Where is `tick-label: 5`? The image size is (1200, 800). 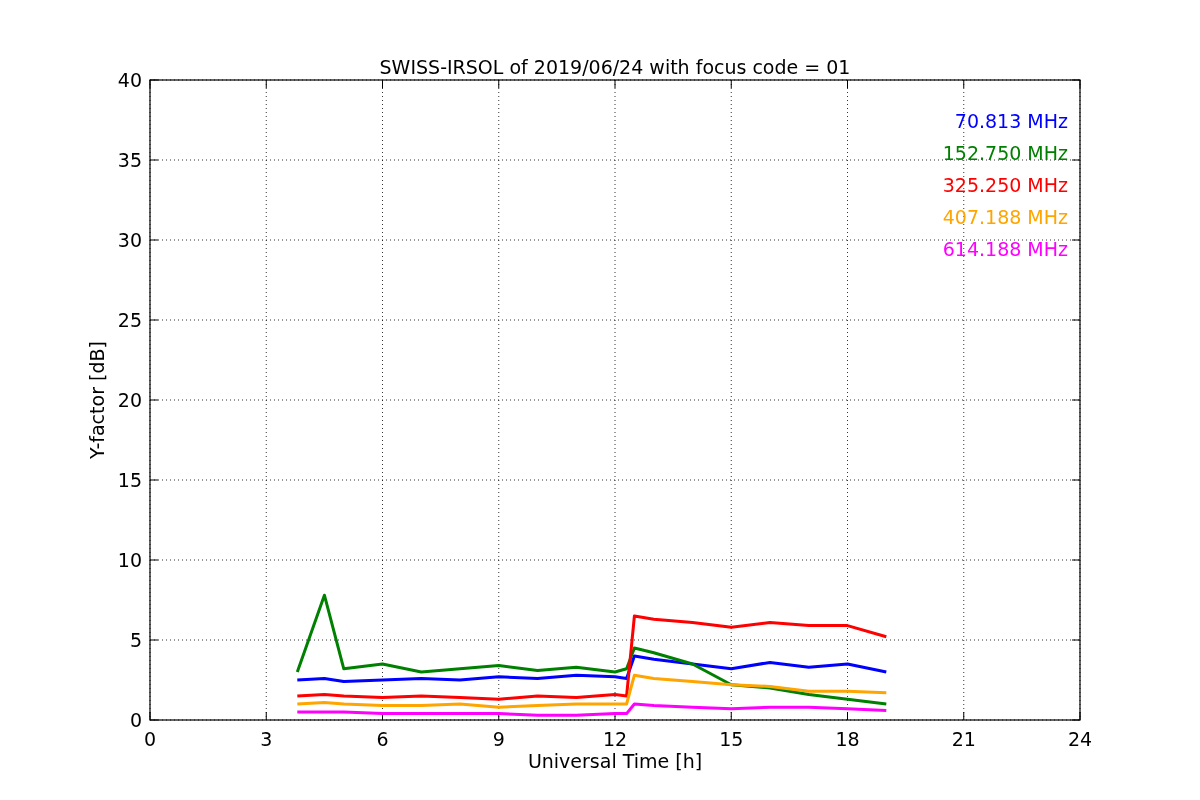 tick-label: 5 is located at coordinates (135, 640).